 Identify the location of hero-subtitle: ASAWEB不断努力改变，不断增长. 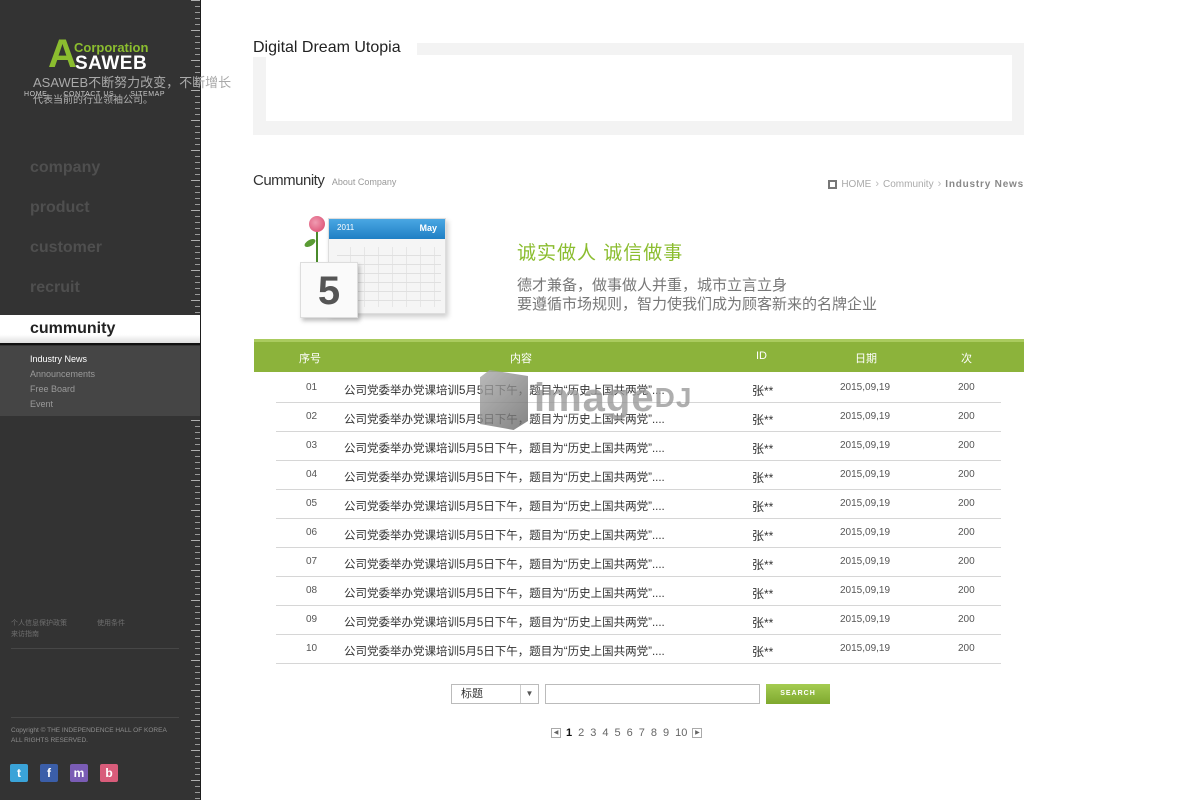
(132, 82).